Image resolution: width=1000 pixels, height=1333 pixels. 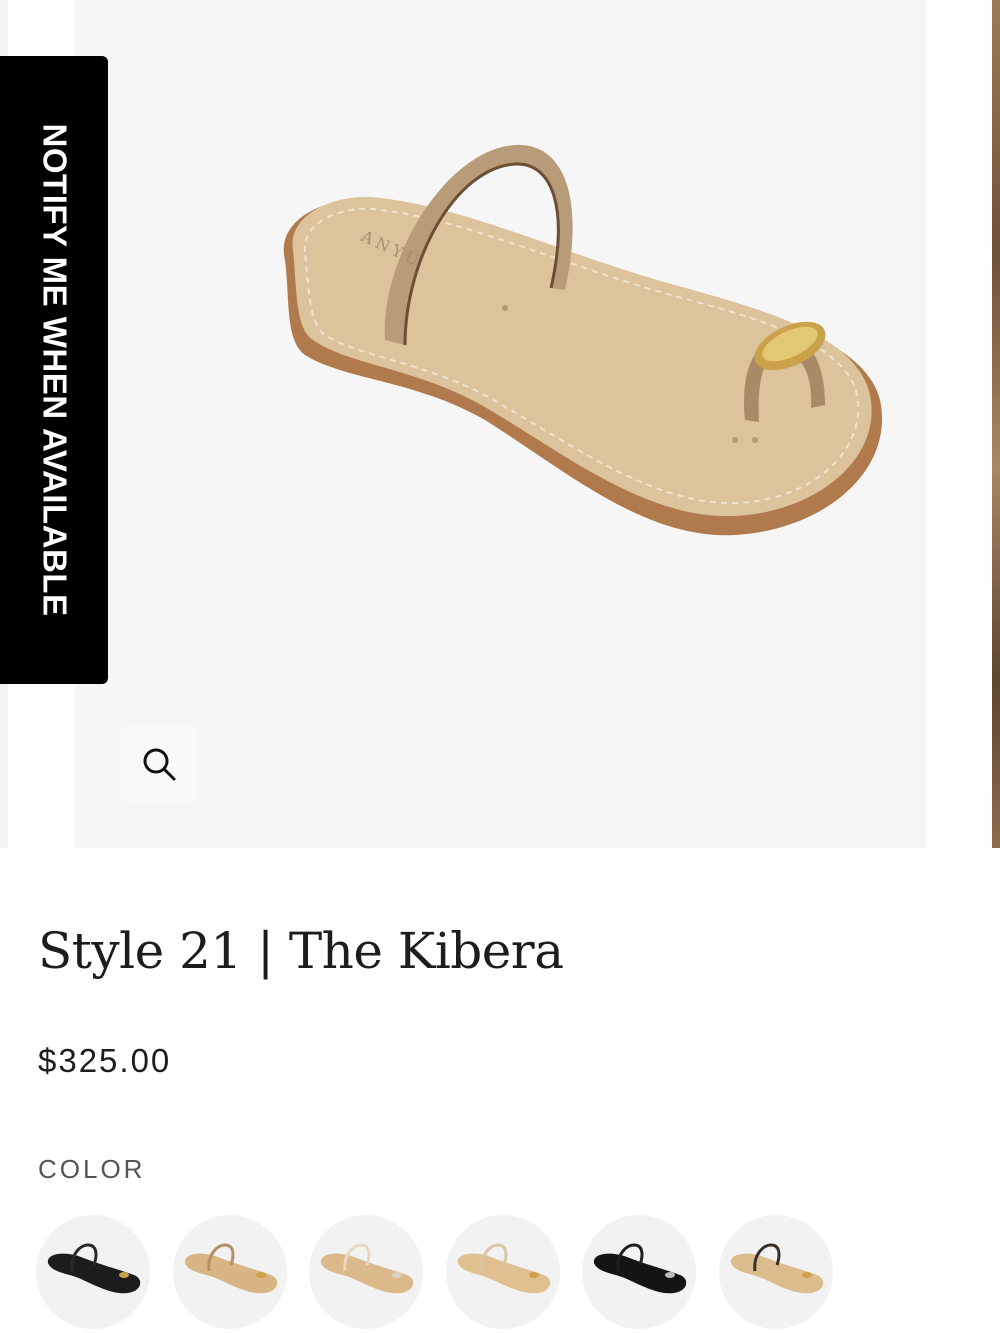 What do you see at coordinates (301, 951) in the screenshot?
I see `product-title: Style 21 | The Kibera` at bounding box center [301, 951].